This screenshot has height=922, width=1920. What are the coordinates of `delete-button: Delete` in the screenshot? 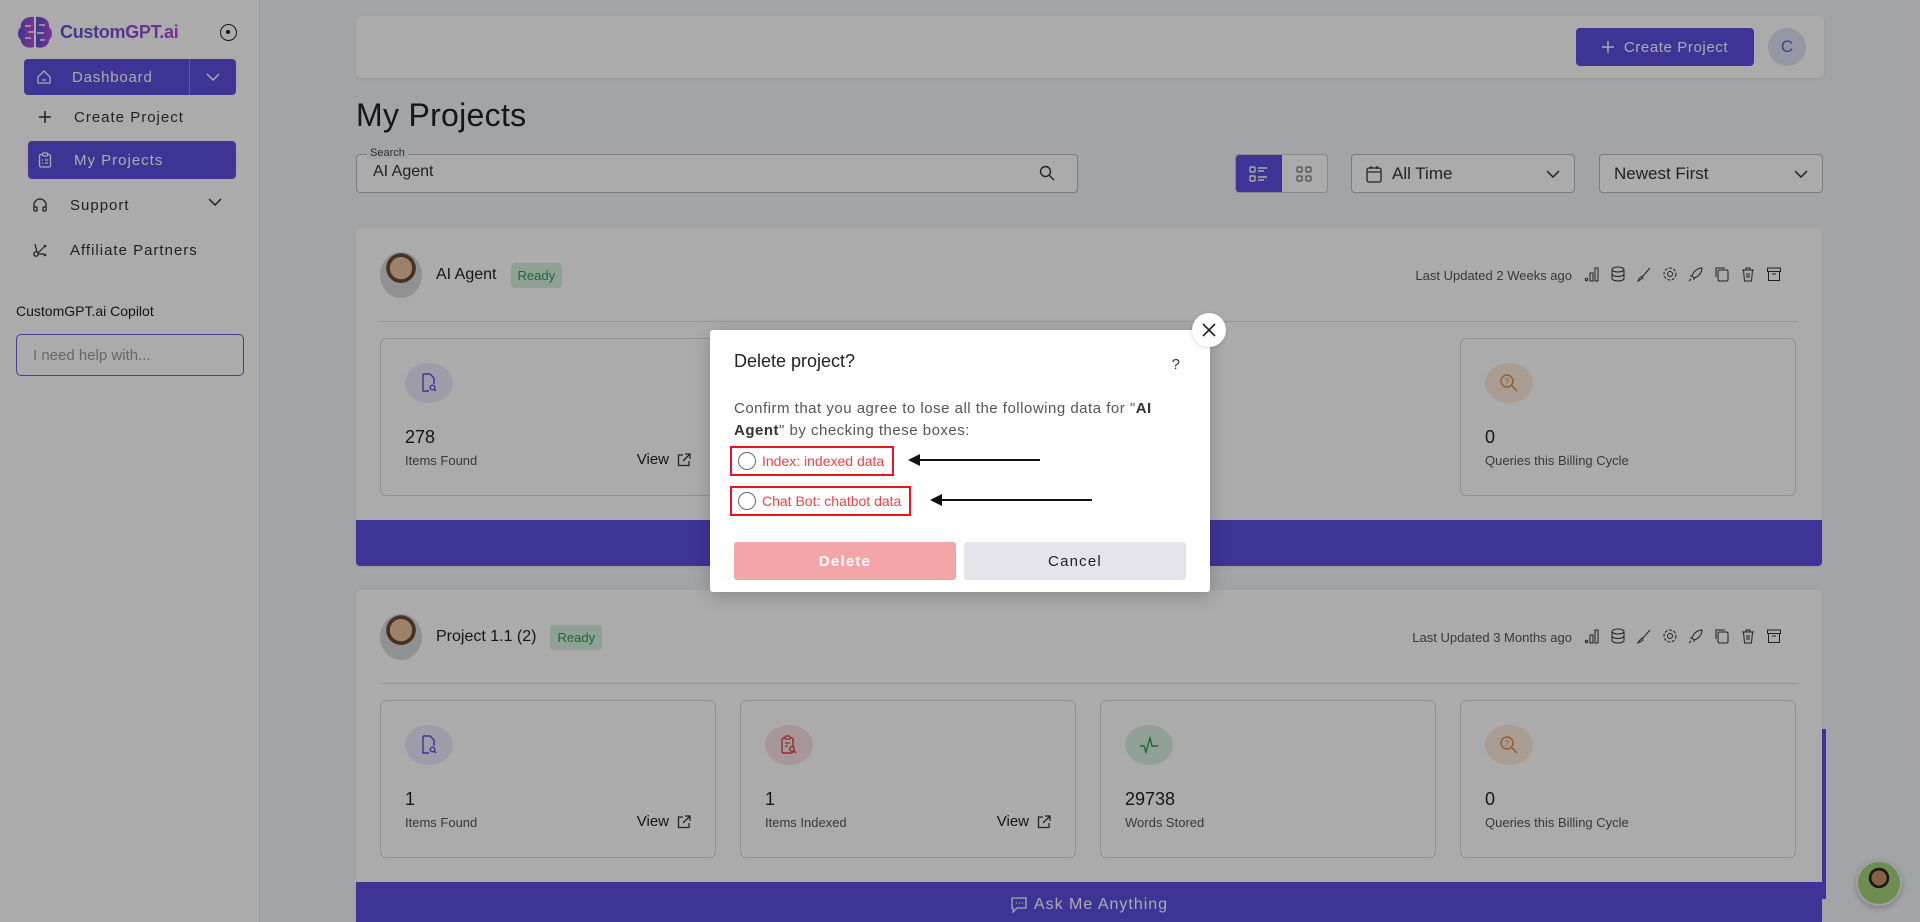 It's located at (845, 561).